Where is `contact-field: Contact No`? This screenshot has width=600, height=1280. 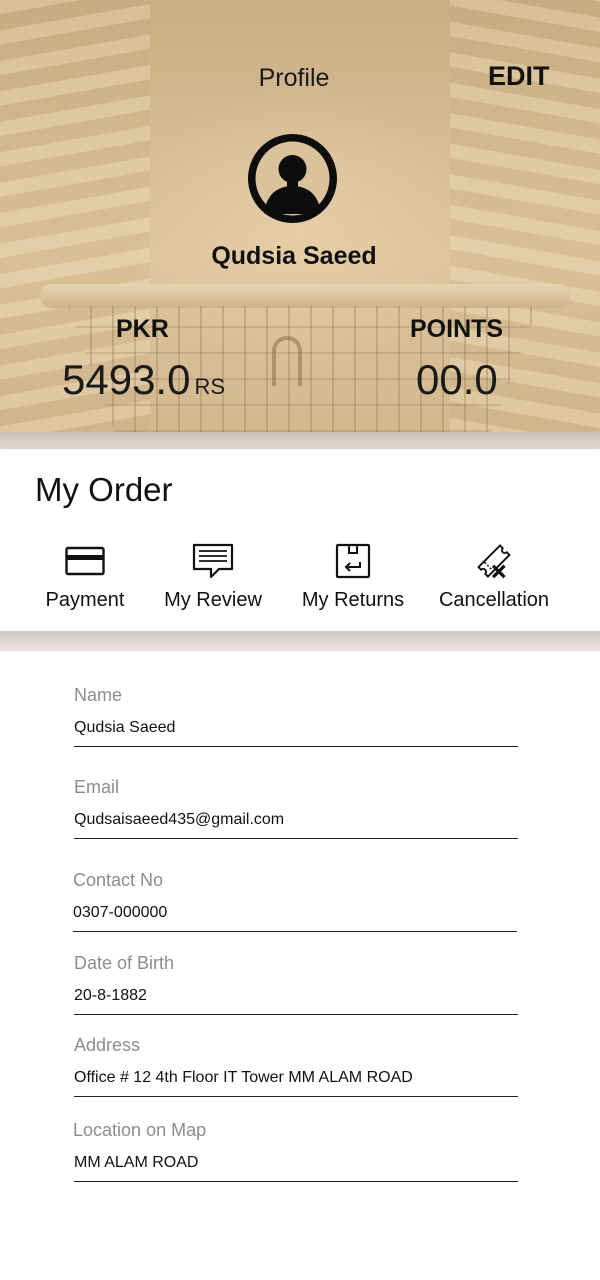
contact-field: Contact No is located at coordinates (295, 901).